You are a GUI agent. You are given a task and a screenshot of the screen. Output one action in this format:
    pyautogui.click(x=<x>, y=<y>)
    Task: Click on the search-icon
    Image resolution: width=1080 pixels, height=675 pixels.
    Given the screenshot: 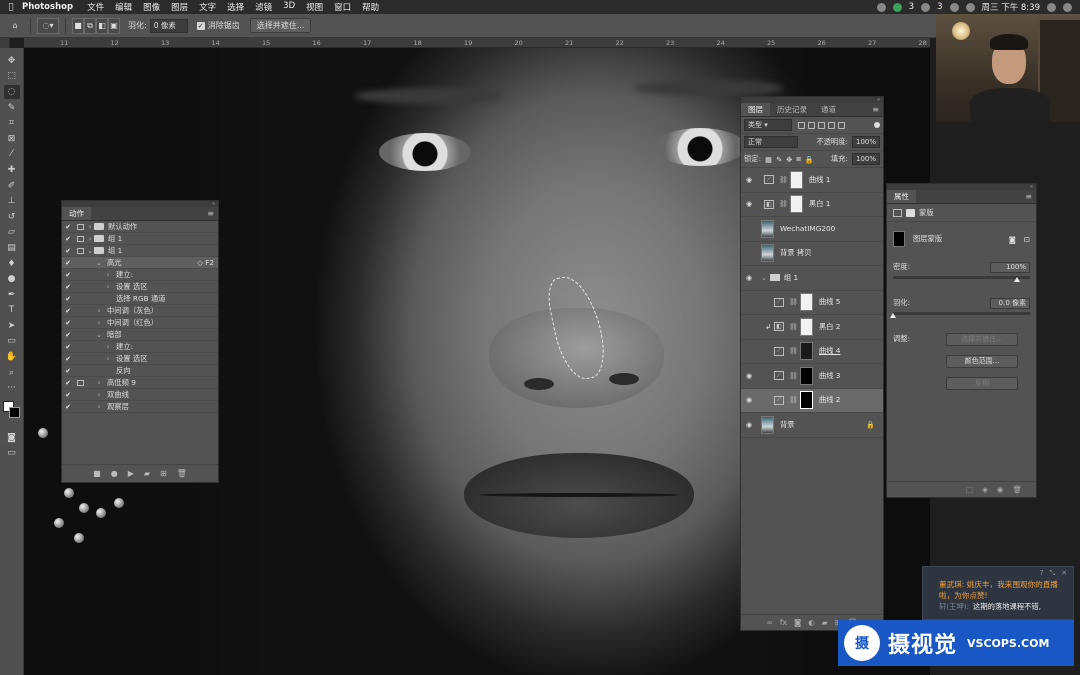 What is the action you would take?
    pyautogui.click(x=1051, y=7)
    